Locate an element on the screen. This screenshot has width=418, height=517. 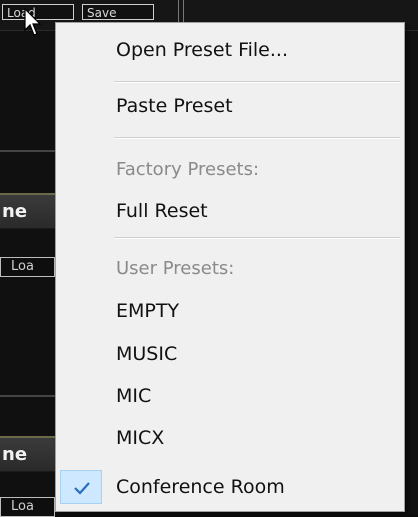
menu-item-label: EMPTY is located at coordinates (148, 311).